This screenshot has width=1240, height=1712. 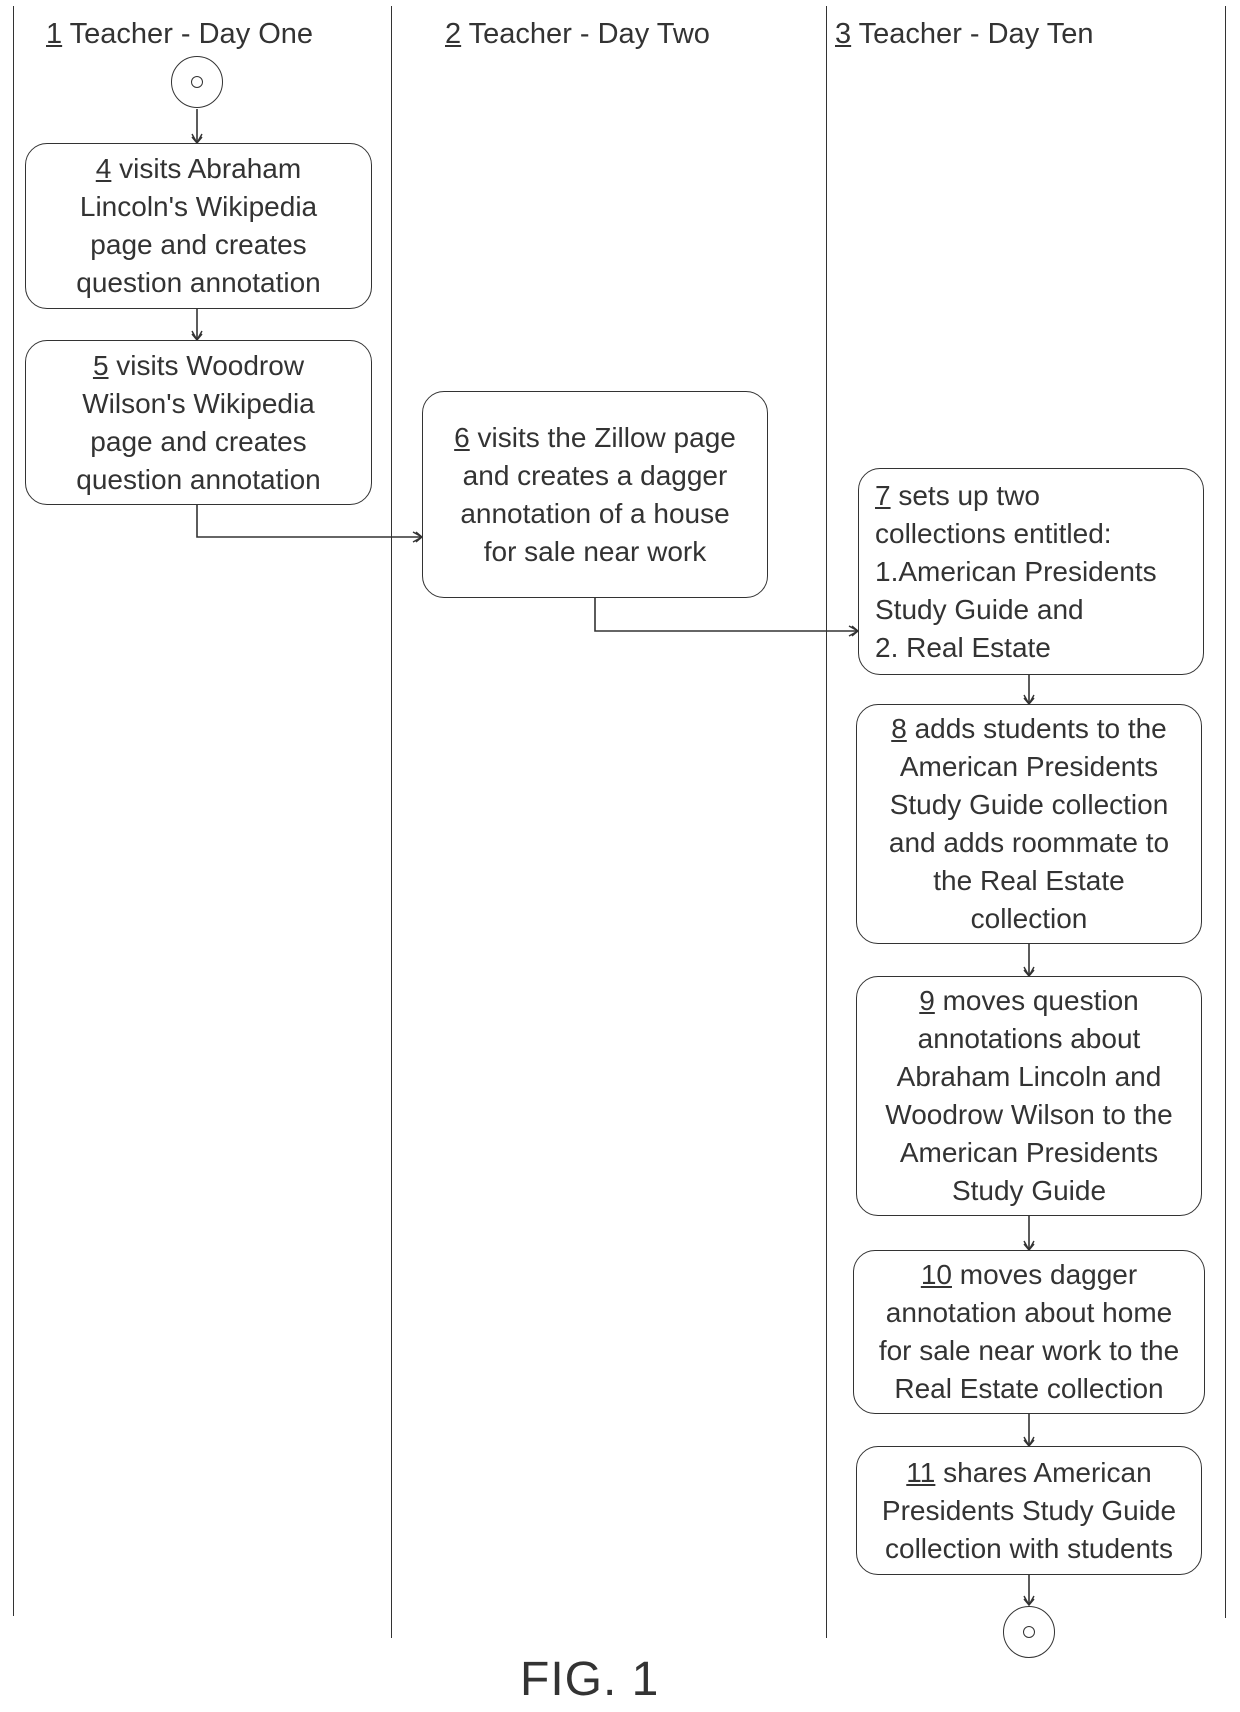 I want to click on start-node-icon, so click(x=197, y=82).